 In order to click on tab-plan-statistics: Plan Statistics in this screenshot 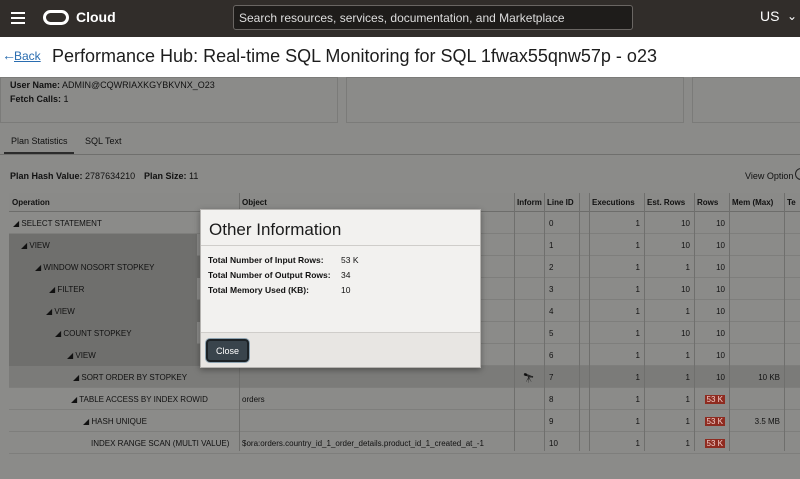, I will do `click(39, 141)`.